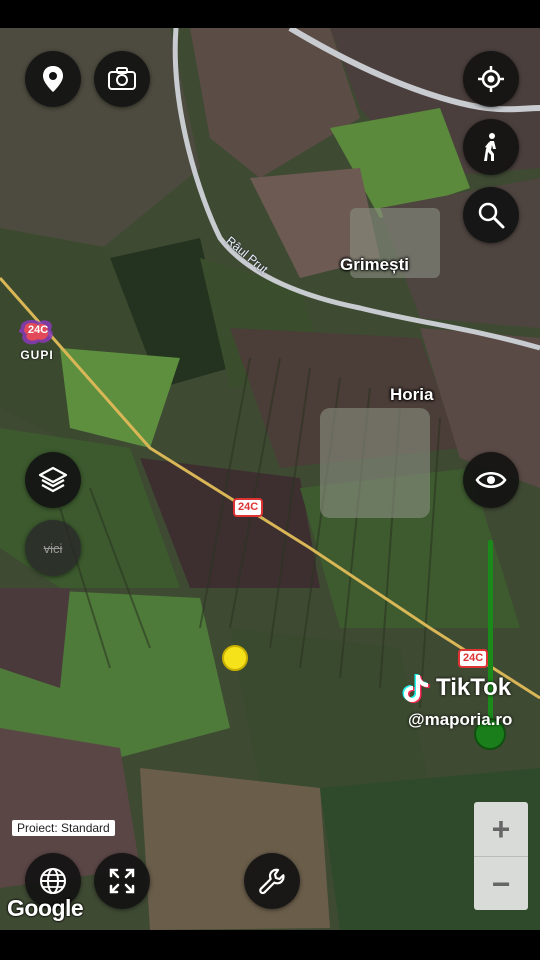 This screenshot has width=540, height=960. I want to click on eye-icon, so click(491, 480).